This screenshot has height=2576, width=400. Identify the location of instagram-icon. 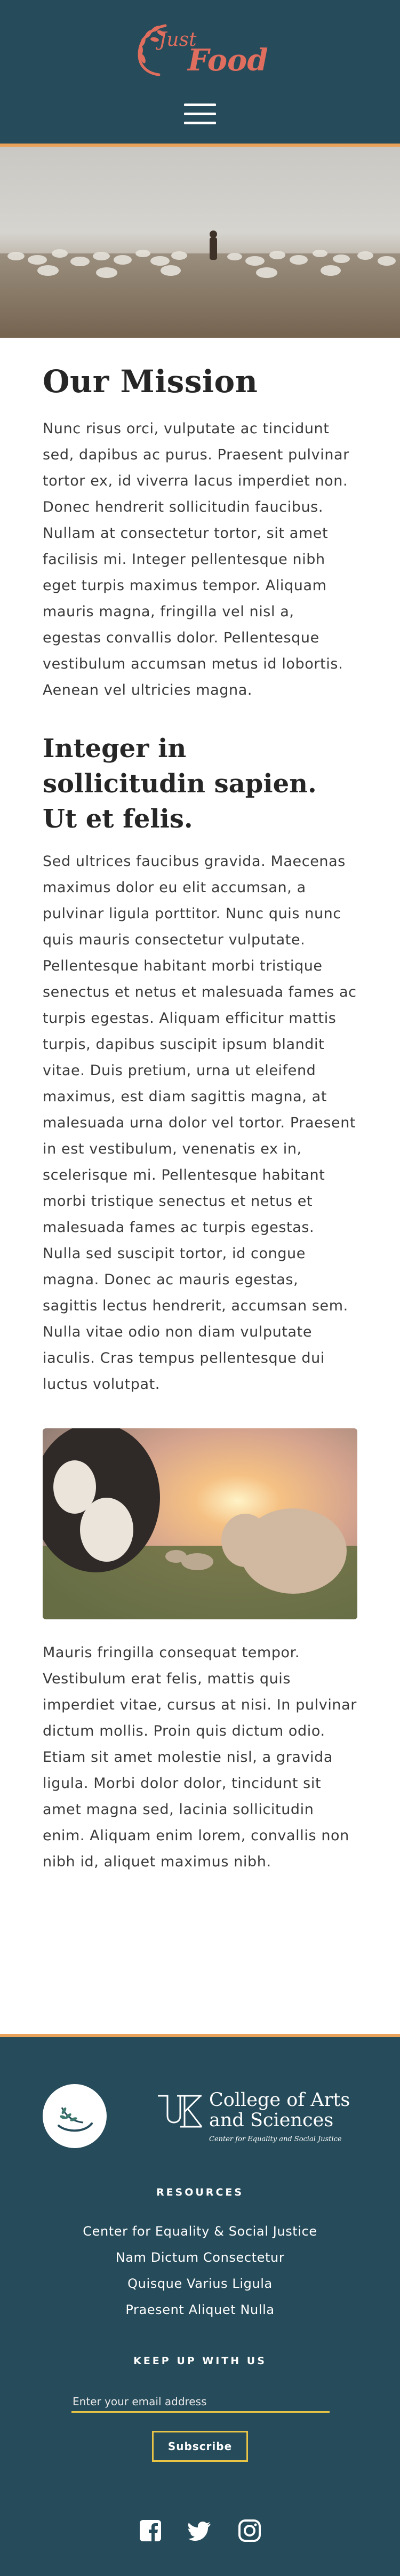
(249, 2530).